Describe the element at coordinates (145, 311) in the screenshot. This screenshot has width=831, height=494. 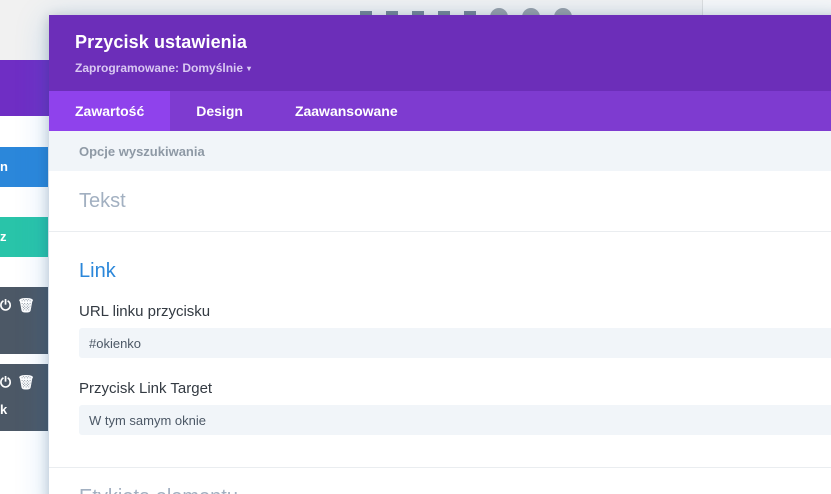
I see `url-field-label: URL linku przycisku` at that location.